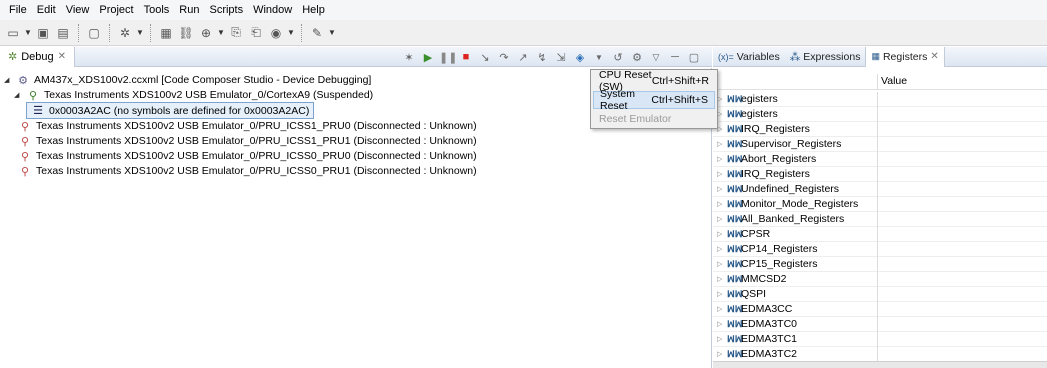 The image size is (1047, 368). What do you see at coordinates (618, 57) in the screenshot?
I see `restart-icon: ↺` at bounding box center [618, 57].